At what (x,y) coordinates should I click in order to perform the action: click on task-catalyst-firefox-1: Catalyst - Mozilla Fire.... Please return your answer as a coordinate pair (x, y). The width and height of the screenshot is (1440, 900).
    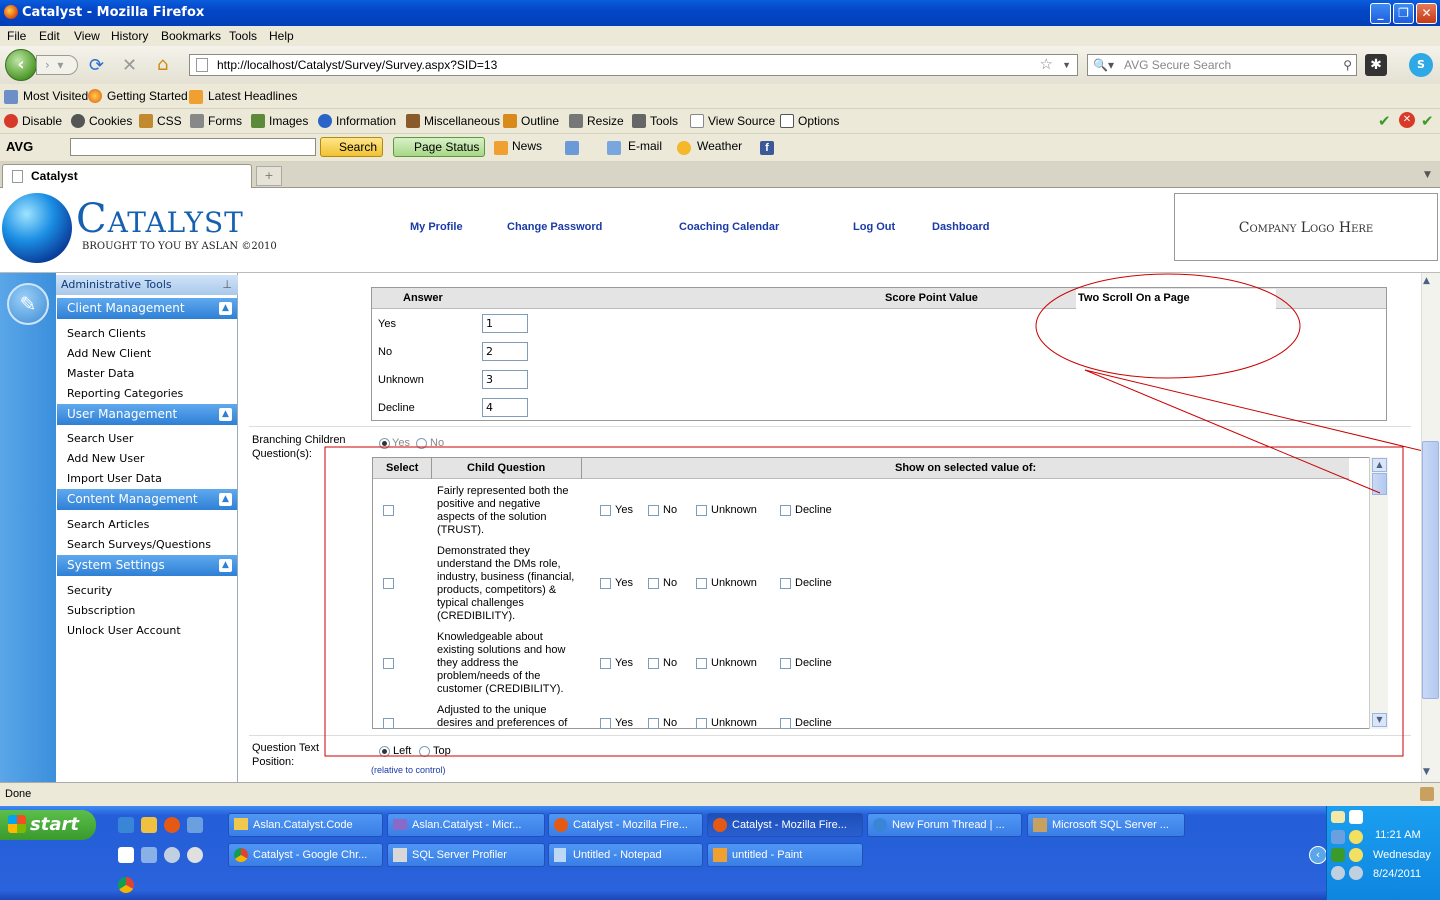
    Looking at the image, I should click on (625, 825).